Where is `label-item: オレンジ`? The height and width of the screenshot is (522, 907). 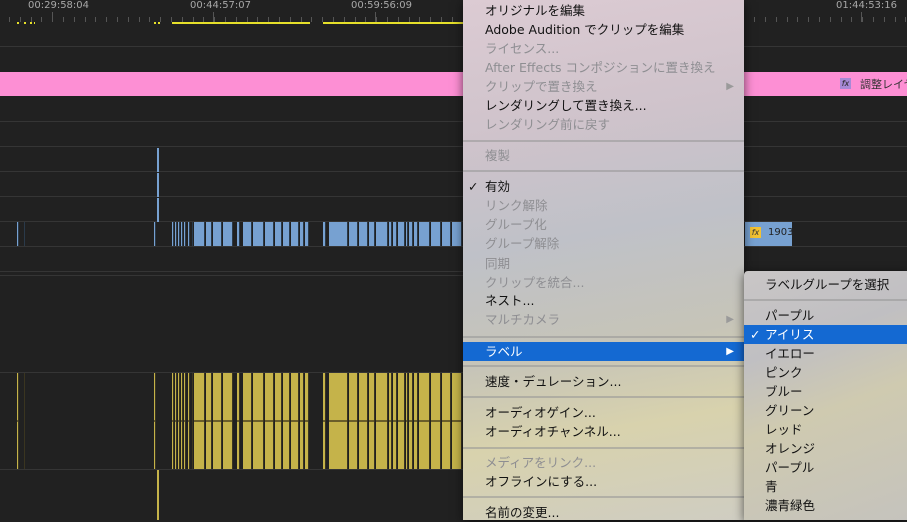
label-item: オレンジ is located at coordinates (825, 448).